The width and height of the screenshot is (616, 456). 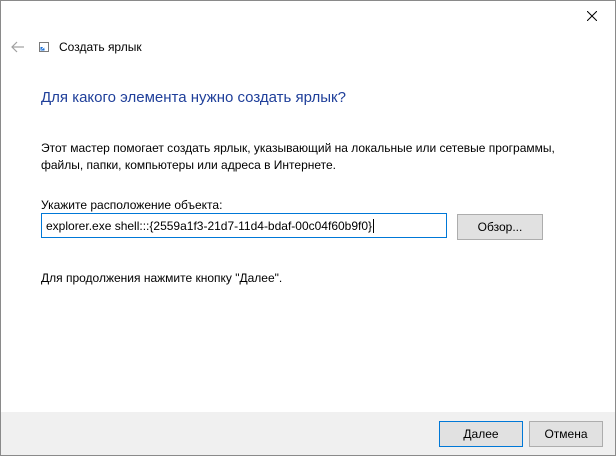 I want to click on close-icon, so click(x=592, y=16).